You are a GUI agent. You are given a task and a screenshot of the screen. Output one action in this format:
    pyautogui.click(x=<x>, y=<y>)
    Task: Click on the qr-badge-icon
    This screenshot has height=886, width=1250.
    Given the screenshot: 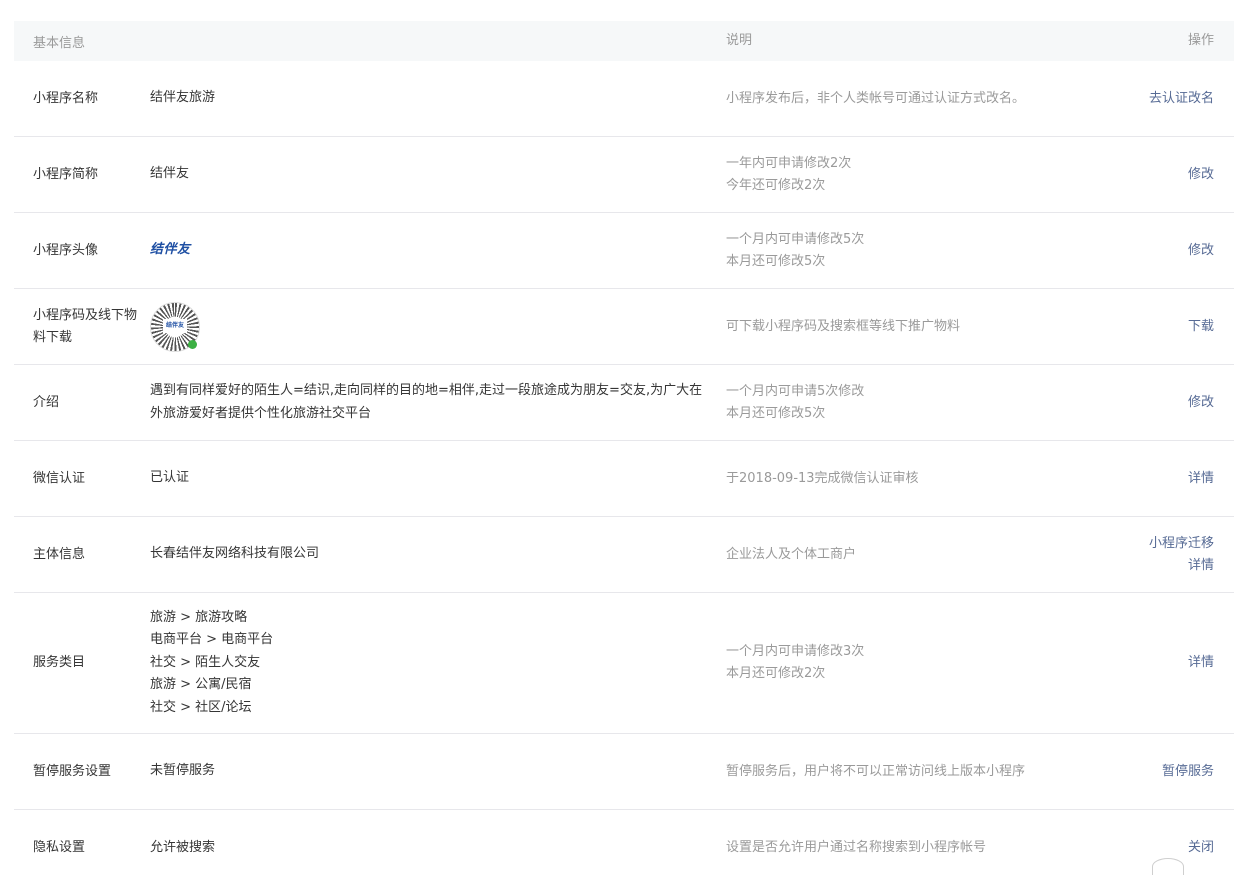 What is the action you would take?
    pyautogui.click(x=192, y=344)
    